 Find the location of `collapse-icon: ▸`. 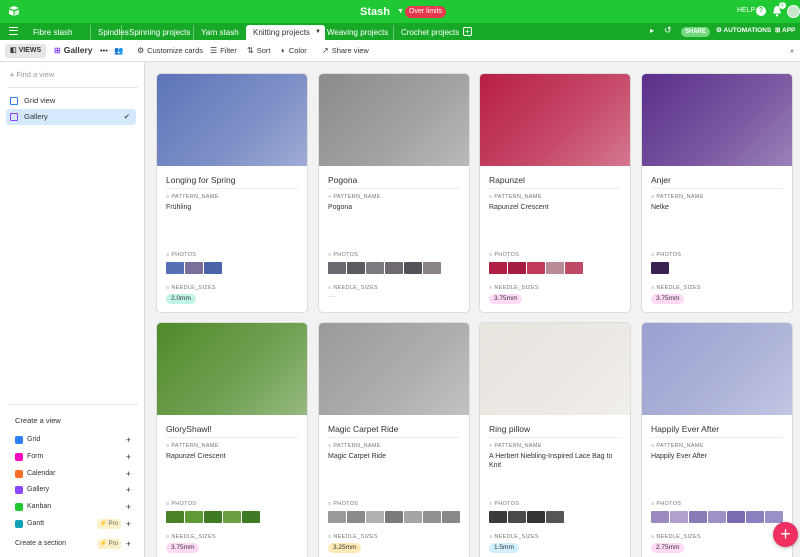

collapse-icon: ▸ is located at coordinates (652, 30).